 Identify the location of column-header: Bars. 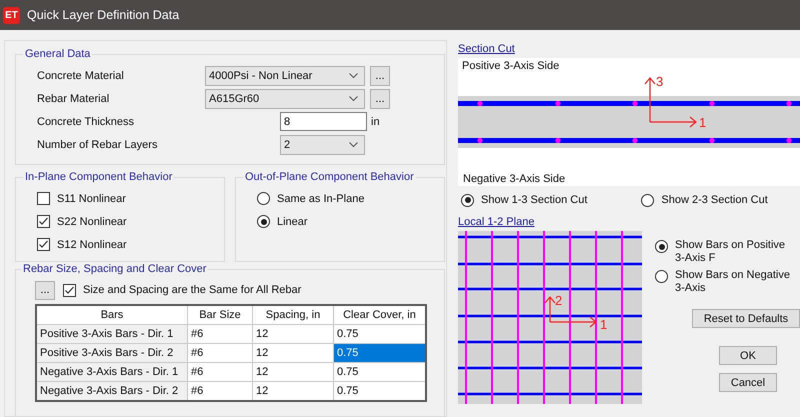
(112, 314).